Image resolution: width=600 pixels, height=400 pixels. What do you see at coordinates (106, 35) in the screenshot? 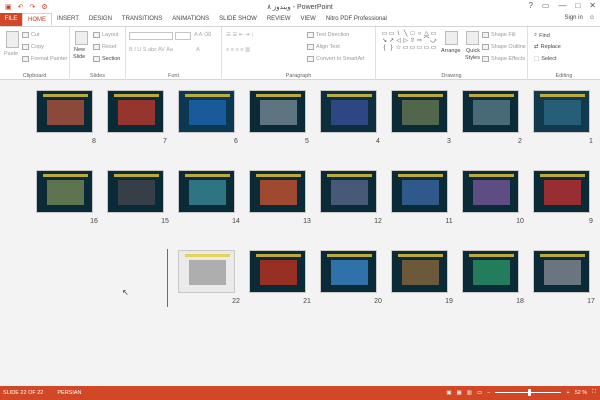
I see `layout-button: Layout` at bounding box center [106, 35].